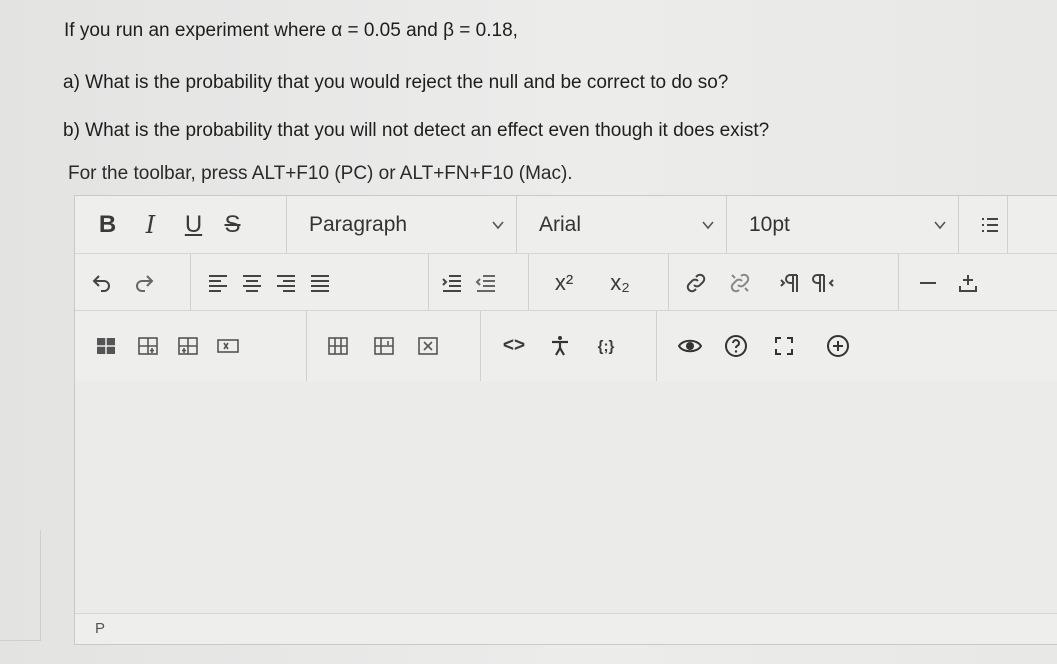  I want to click on align-justify-icon, so click(320, 283).